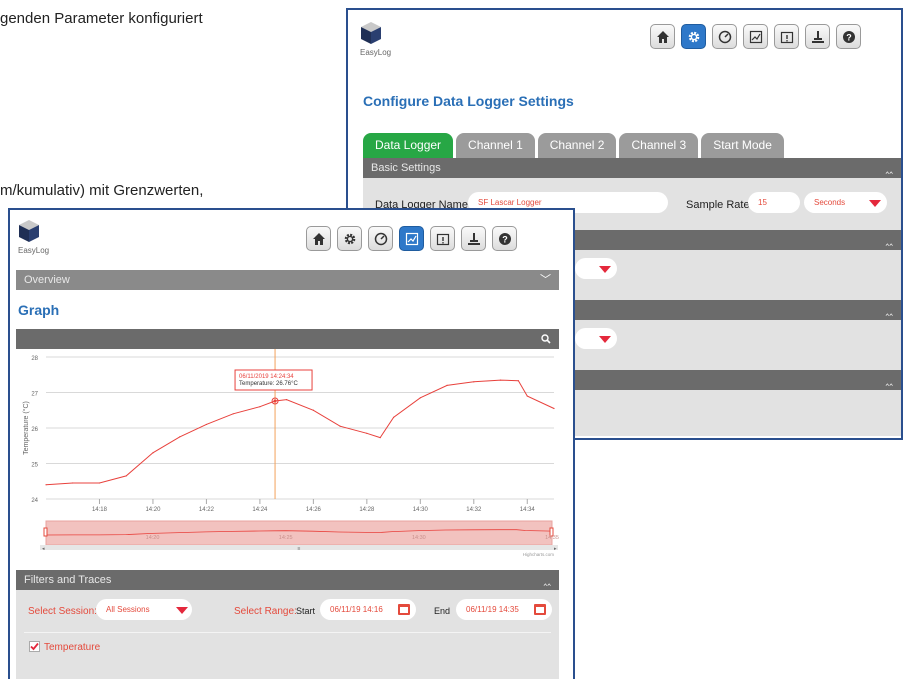 This screenshot has height=679, width=903. Describe the element at coordinates (659, 145) in the screenshot. I see `tab-channel-3: Channel 3` at that location.